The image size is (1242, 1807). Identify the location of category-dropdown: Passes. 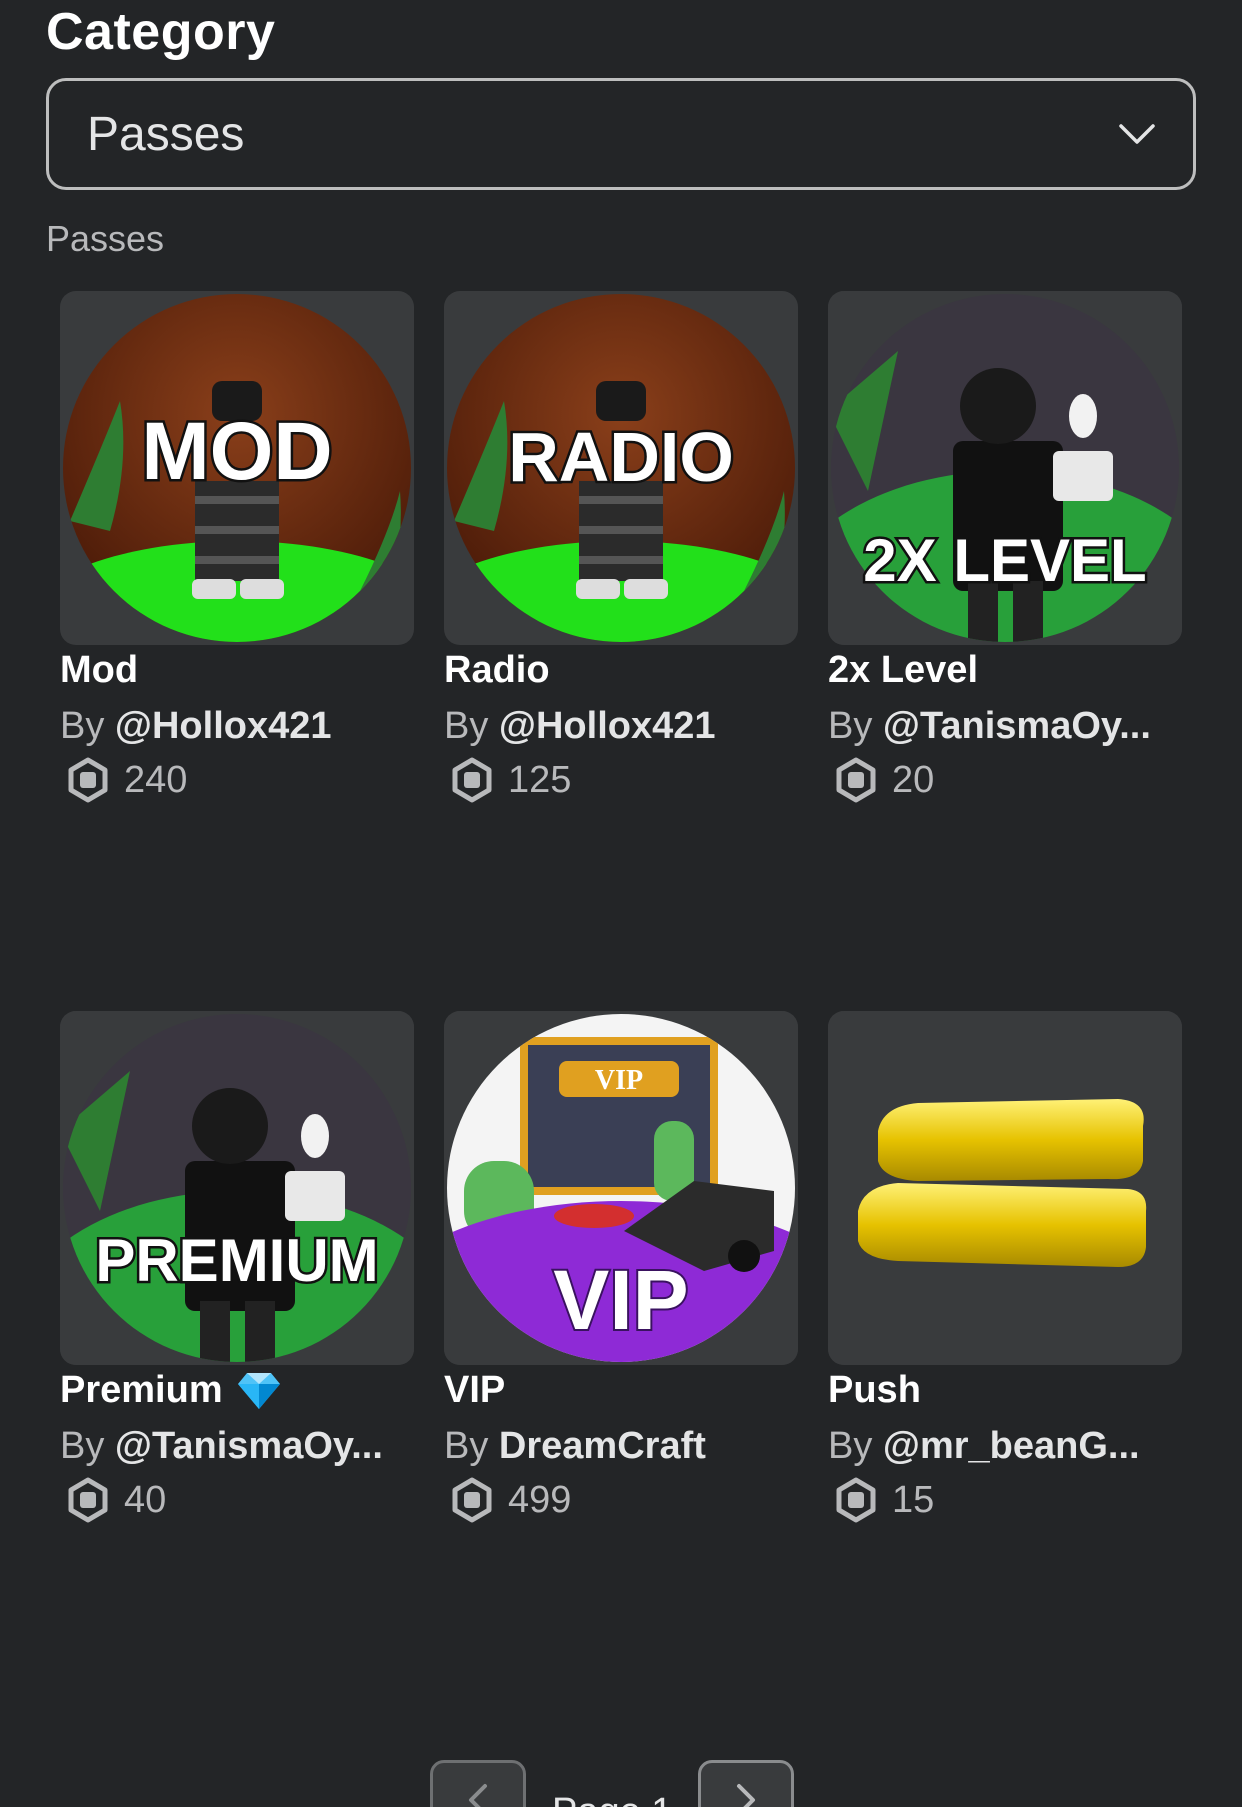
(621, 134).